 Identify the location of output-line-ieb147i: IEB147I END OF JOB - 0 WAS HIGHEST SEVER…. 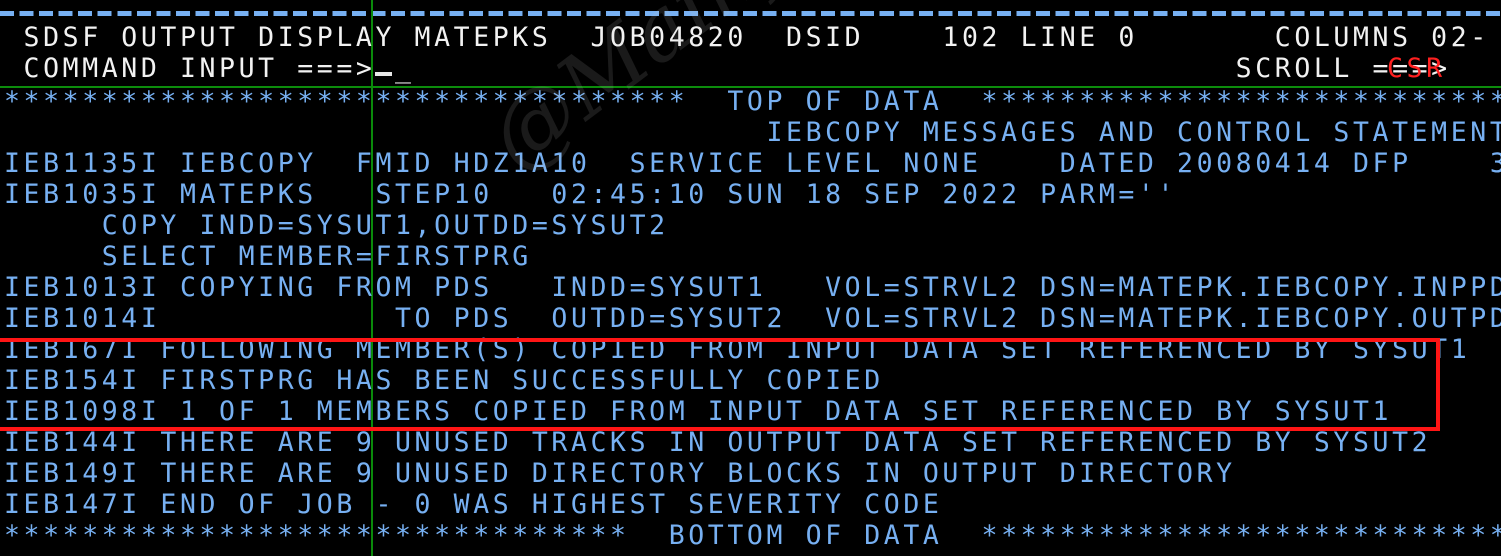
(473, 504).